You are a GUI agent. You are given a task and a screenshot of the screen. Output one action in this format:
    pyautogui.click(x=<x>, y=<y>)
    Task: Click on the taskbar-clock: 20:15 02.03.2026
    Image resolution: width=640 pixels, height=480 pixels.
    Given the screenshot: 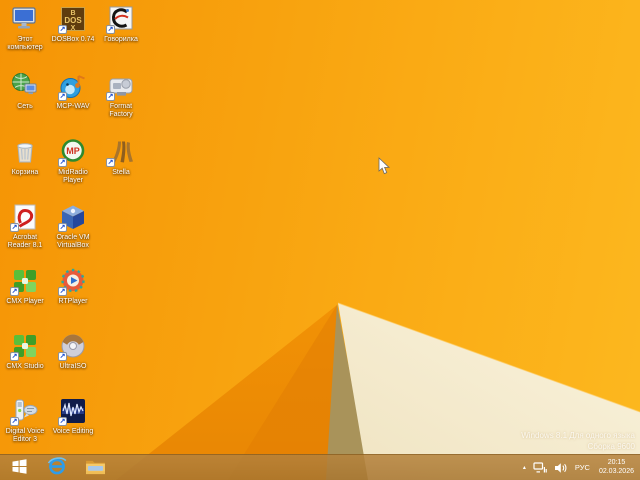 What is the action you would take?
    pyautogui.click(x=616, y=467)
    